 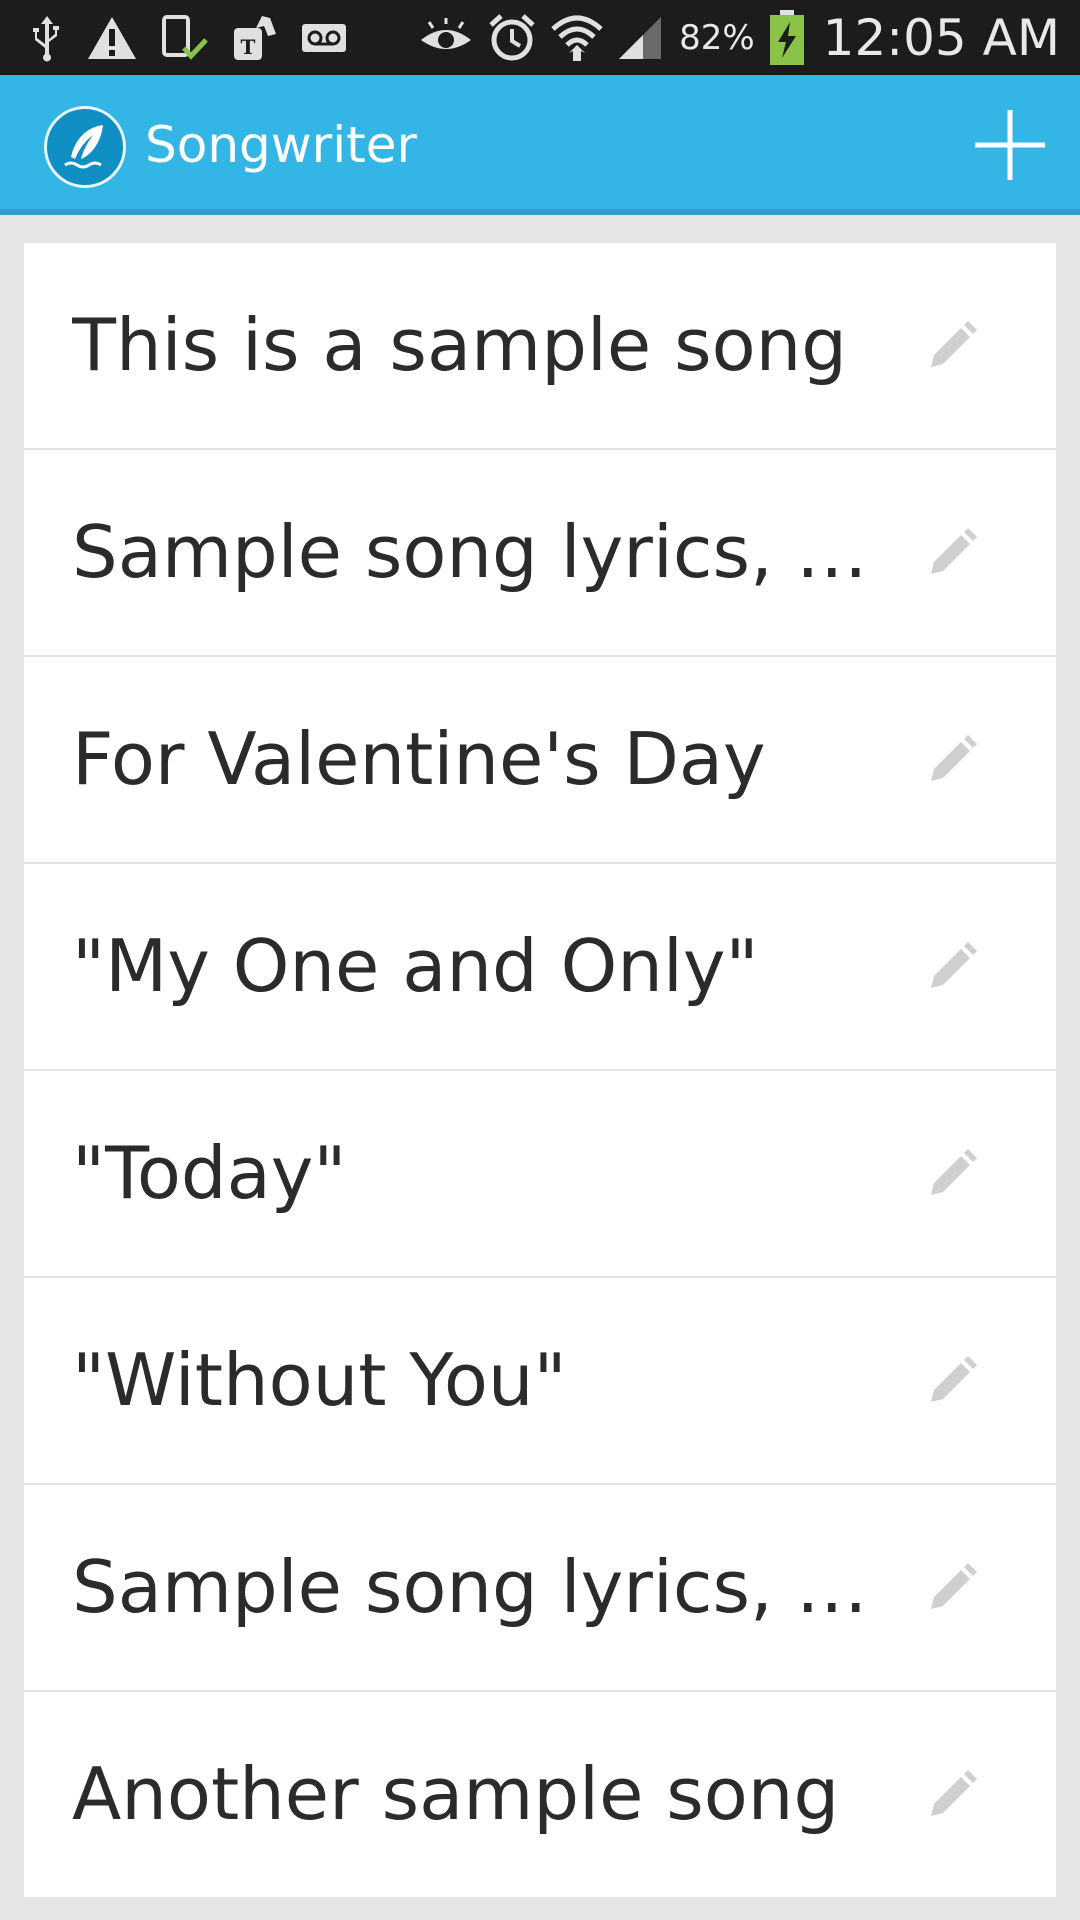 I want to click on alarm-icon, so click(x=512, y=38).